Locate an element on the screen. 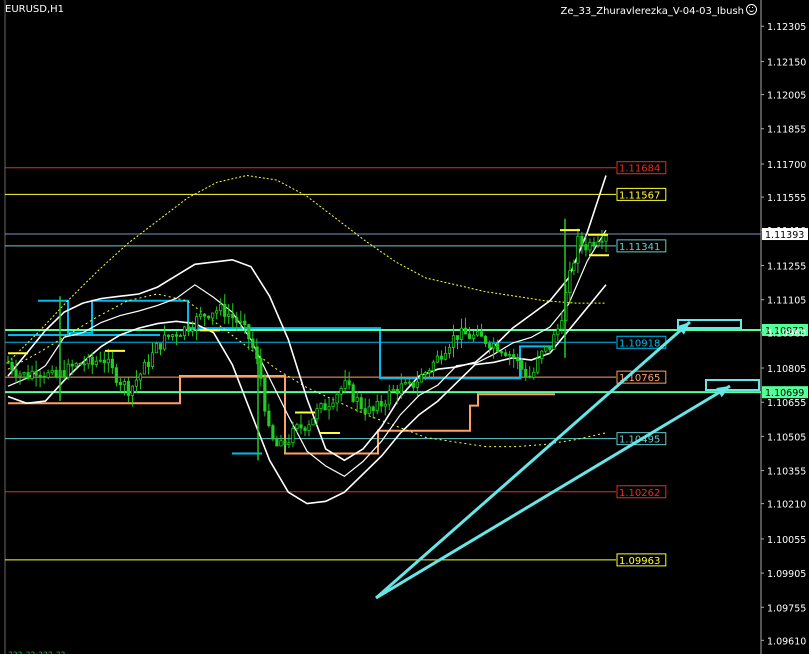 The image size is (809, 654). y-tick-label-11: 1.10655 is located at coordinates (786, 403).